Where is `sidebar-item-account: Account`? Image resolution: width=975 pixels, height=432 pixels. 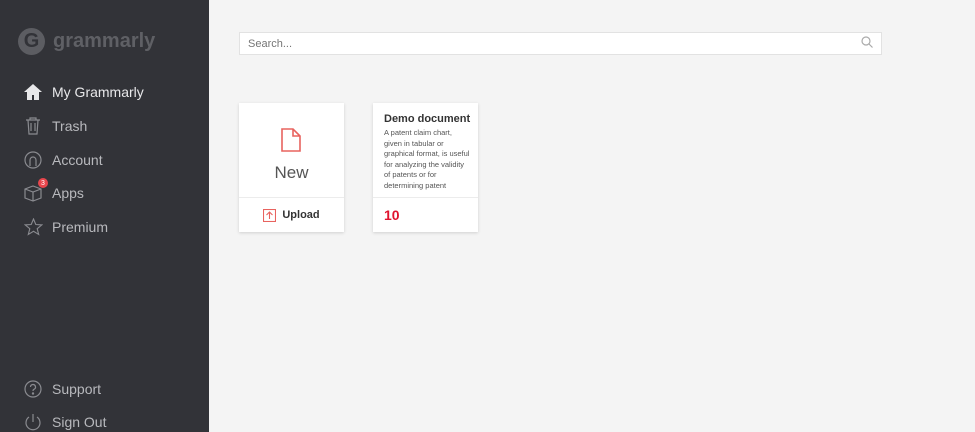
sidebar-item-account: Account is located at coordinates (62, 160).